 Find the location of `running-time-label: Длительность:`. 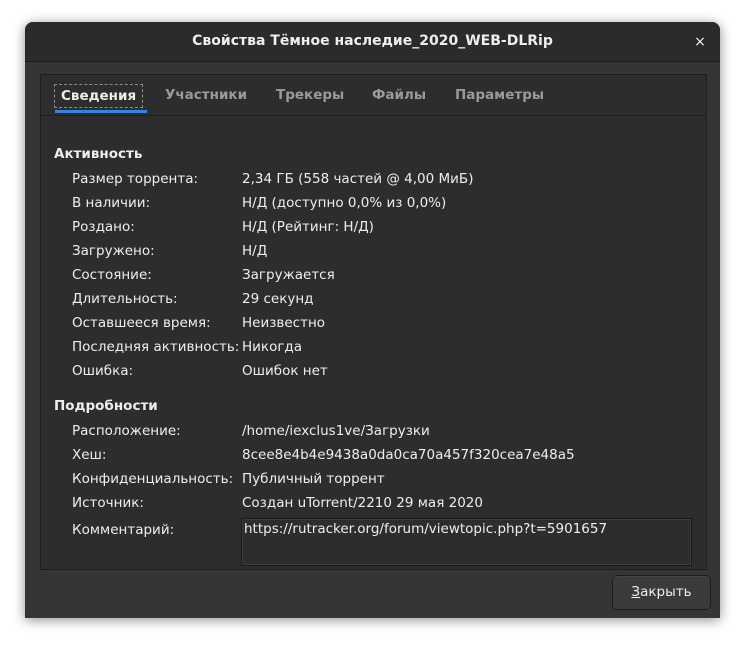

running-time-label: Длительность: is located at coordinates (125, 299).